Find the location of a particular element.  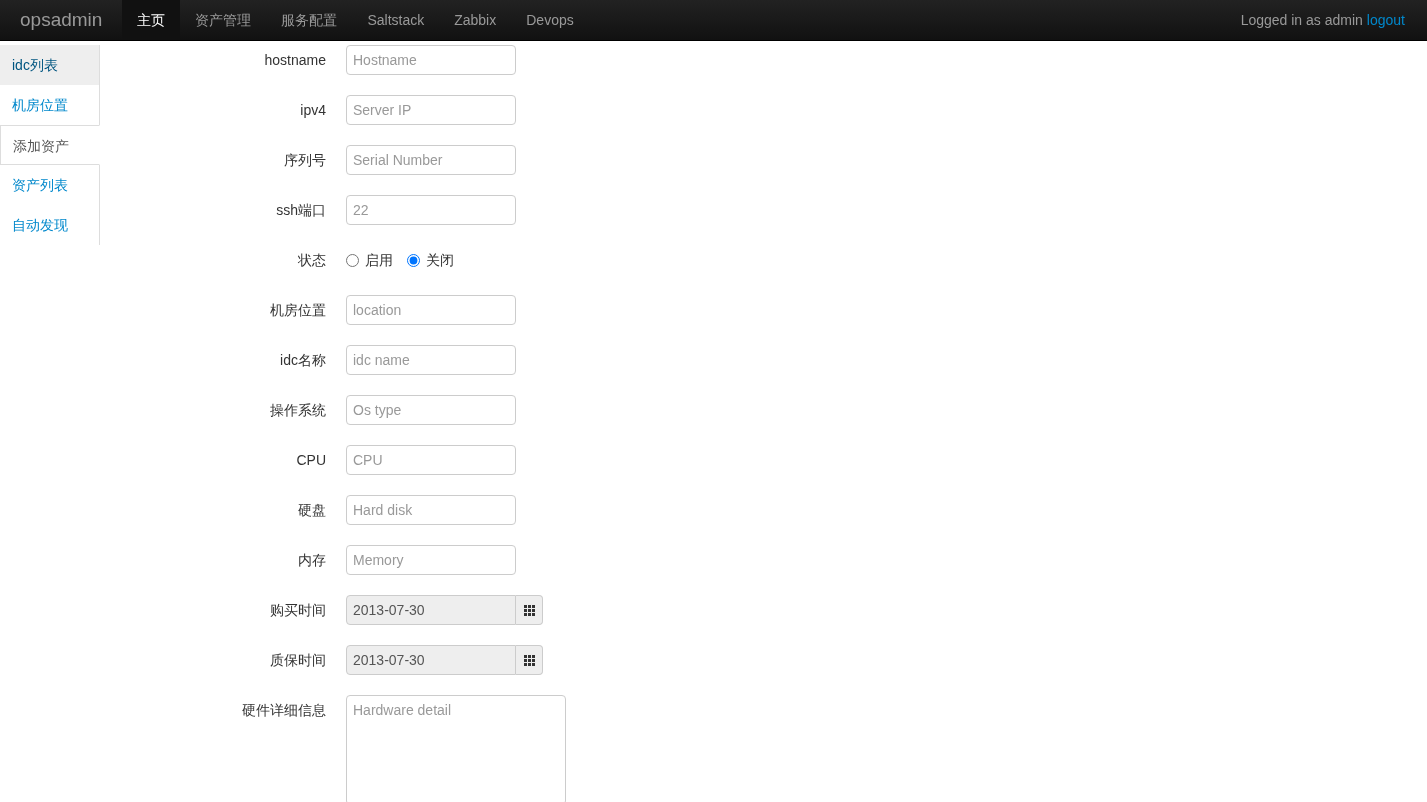

field-label: 硬件详细信息 is located at coordinates (284, 710).